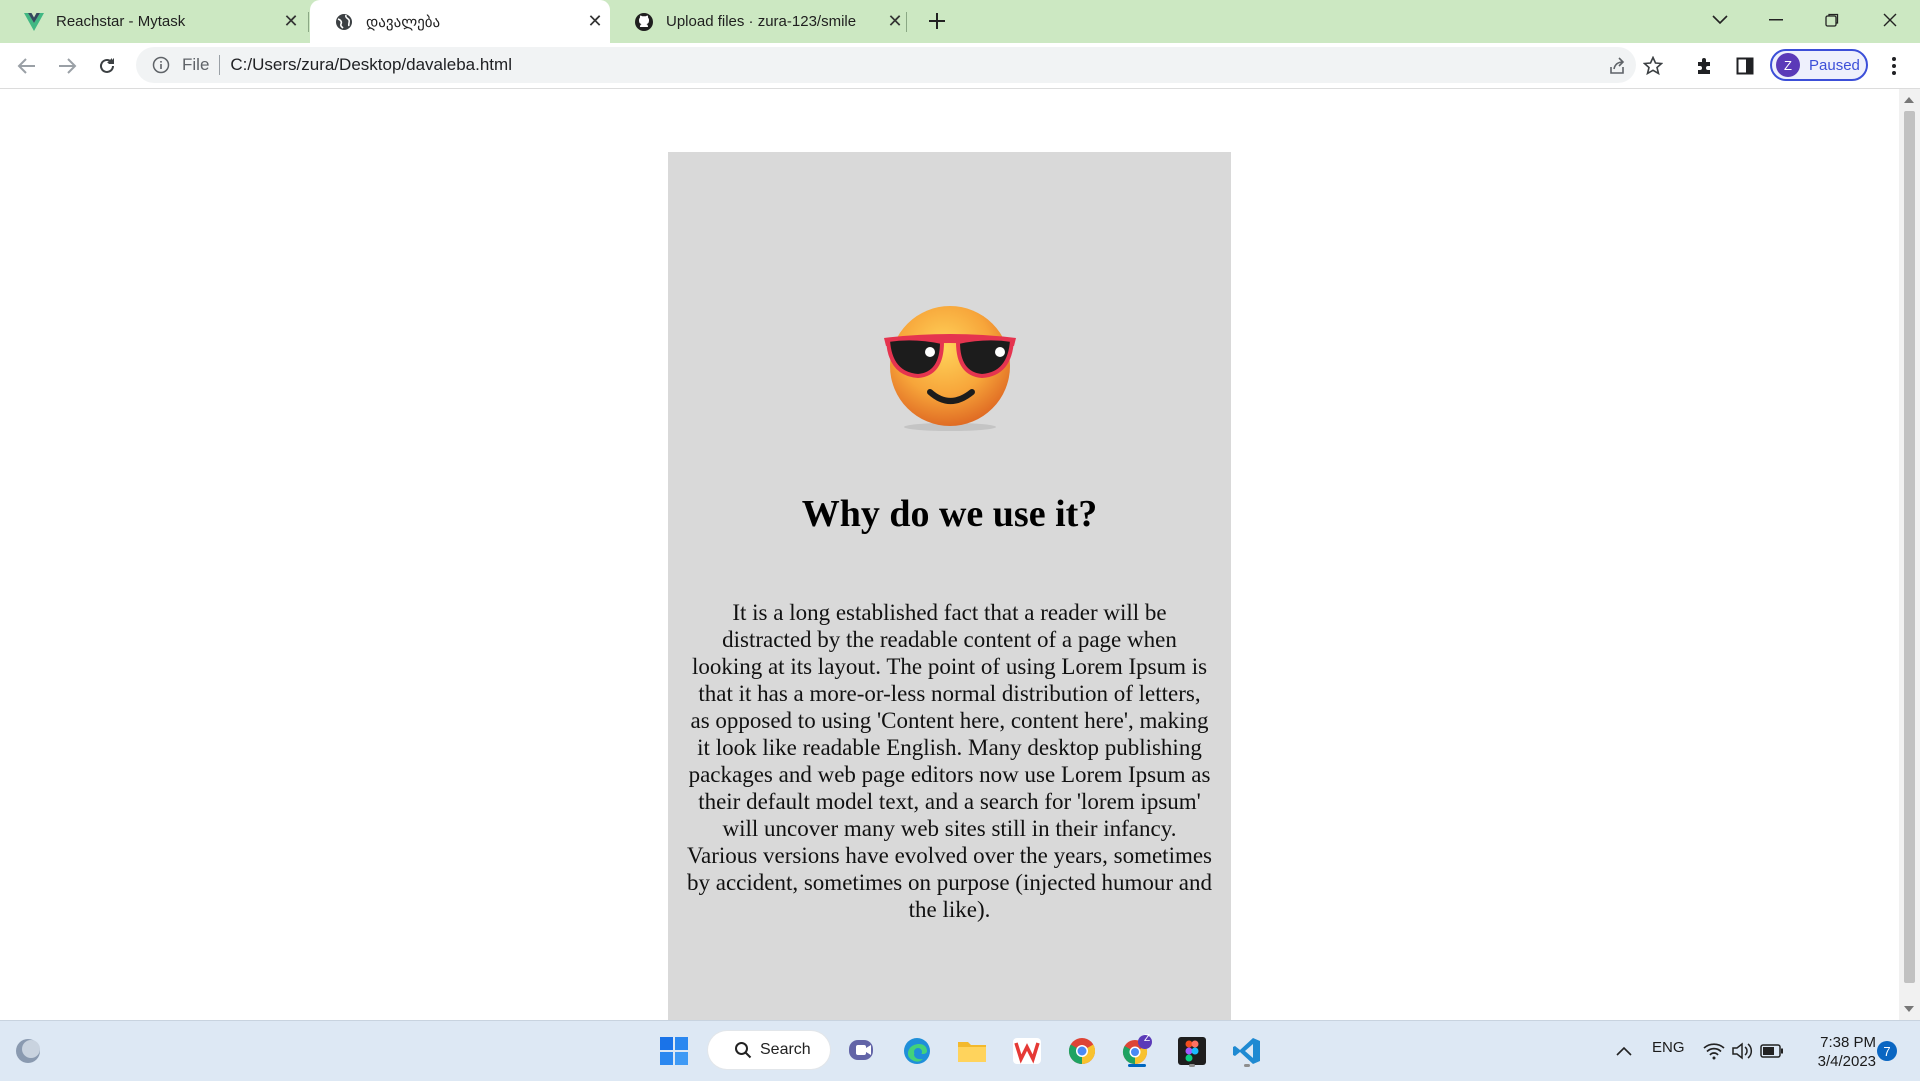 Image resolution: width=1920 pixels, height=1081 pixels. I want to click on notification-badge: 7, so click(1887, 1051).